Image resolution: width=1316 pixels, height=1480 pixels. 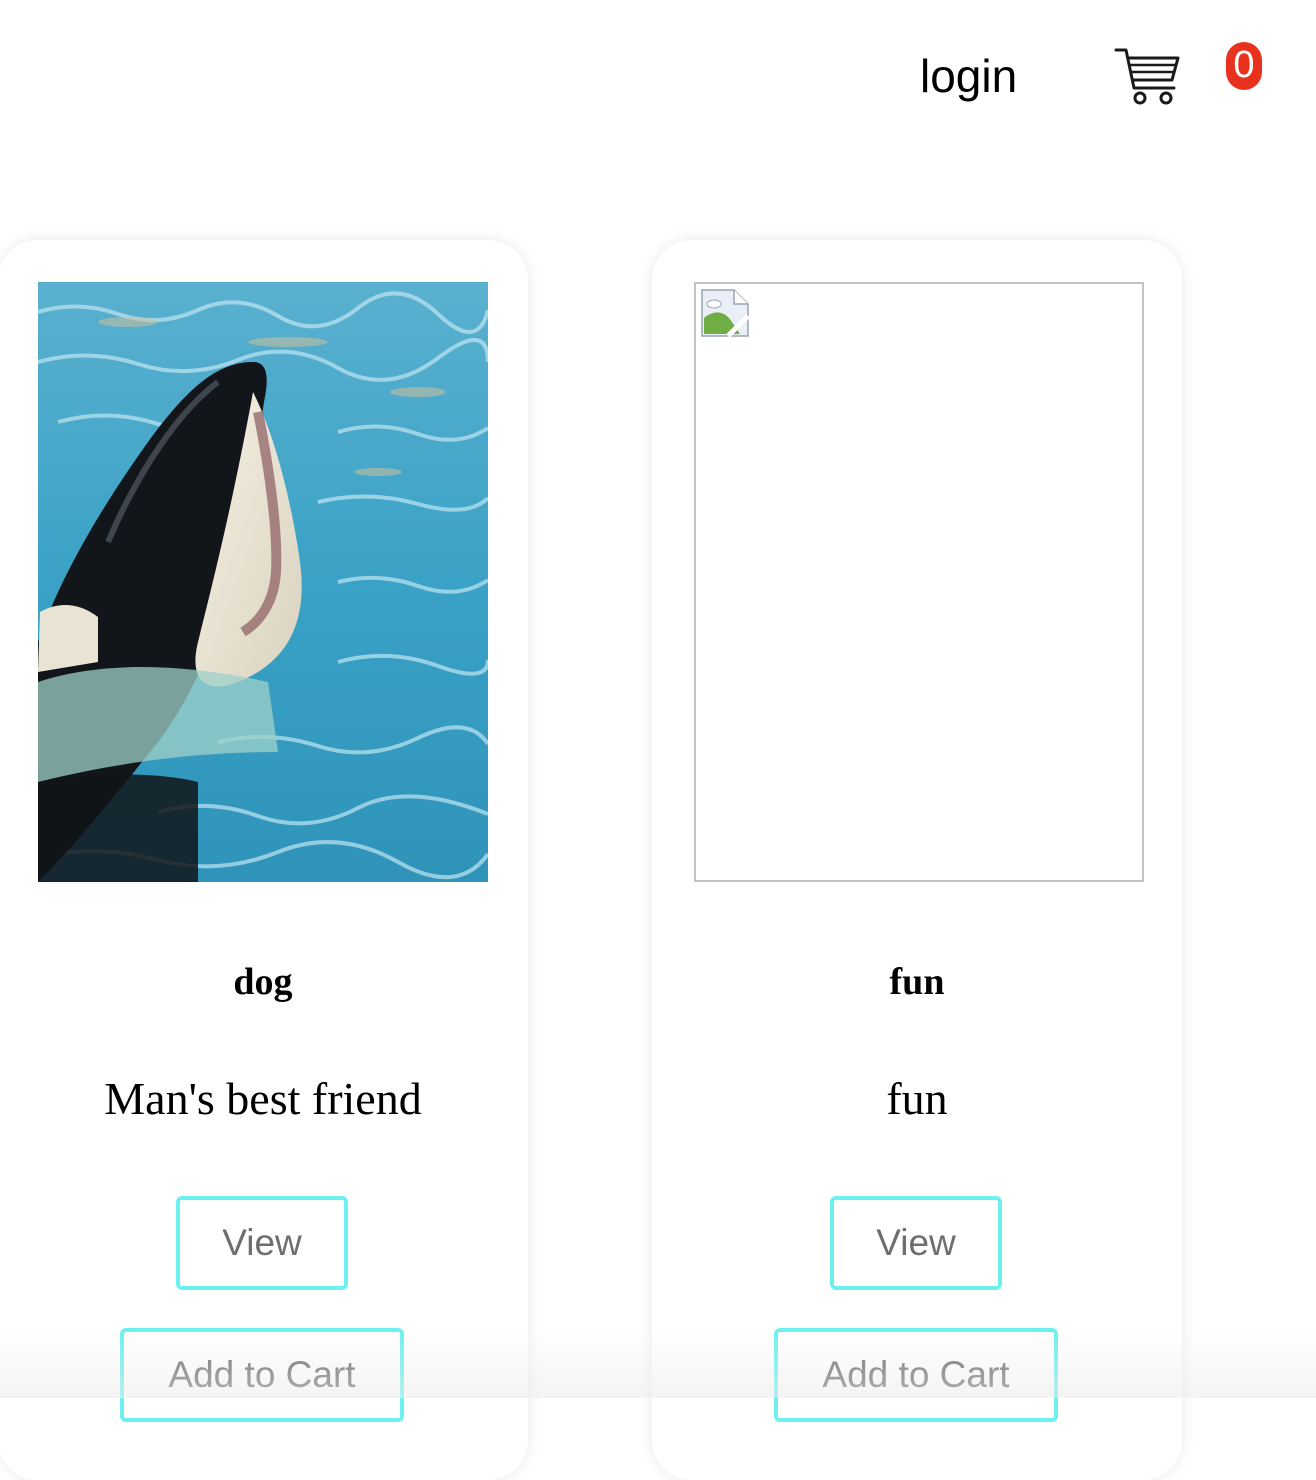 What do you see at coordinates (263, 982) in the screenshot?
I see `product-title: dog` at bounding box center [263, 982].